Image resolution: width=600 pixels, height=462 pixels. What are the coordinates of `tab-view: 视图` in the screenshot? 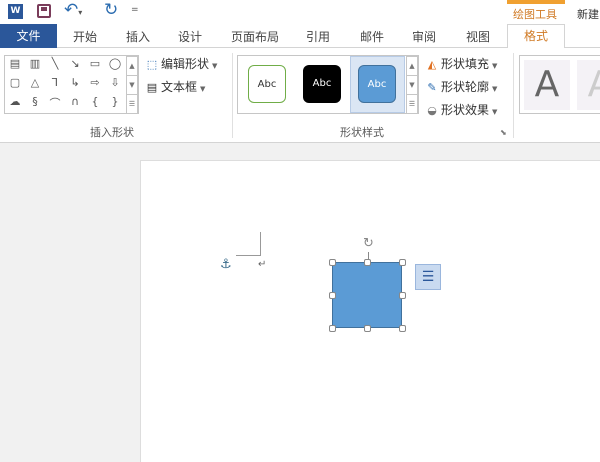 It's located at (478, 36).